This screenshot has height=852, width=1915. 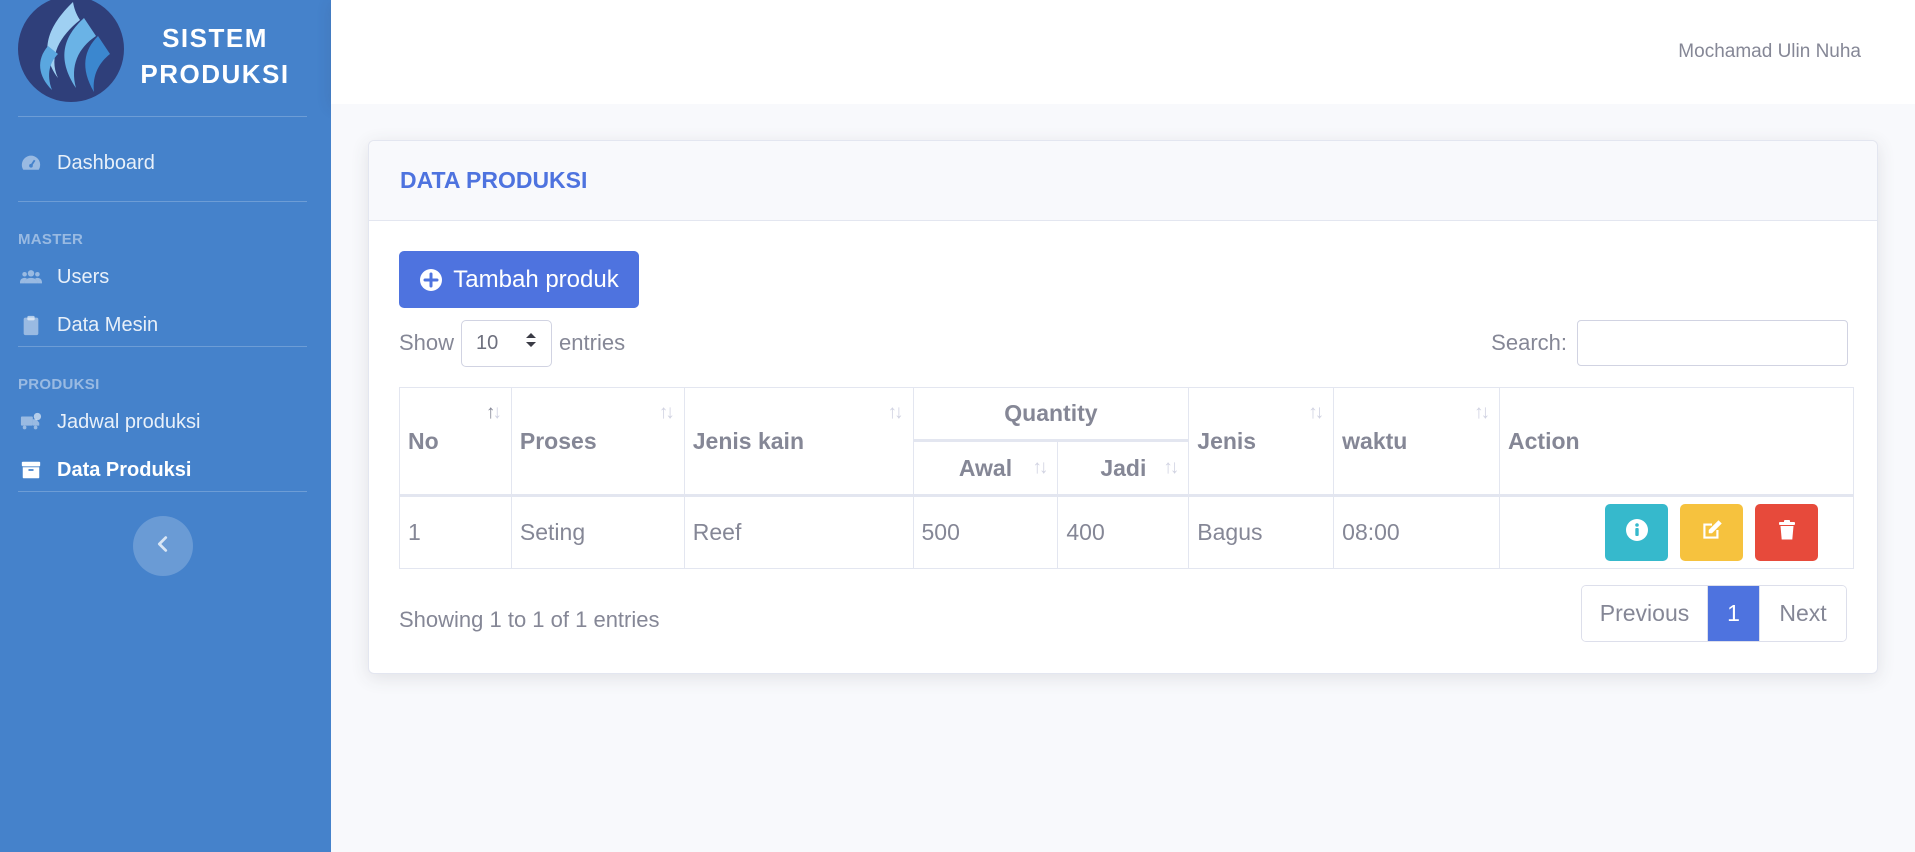 I want to click on sidebar-item-data-mesin: Data Mesin, so click(x=88, y=325).